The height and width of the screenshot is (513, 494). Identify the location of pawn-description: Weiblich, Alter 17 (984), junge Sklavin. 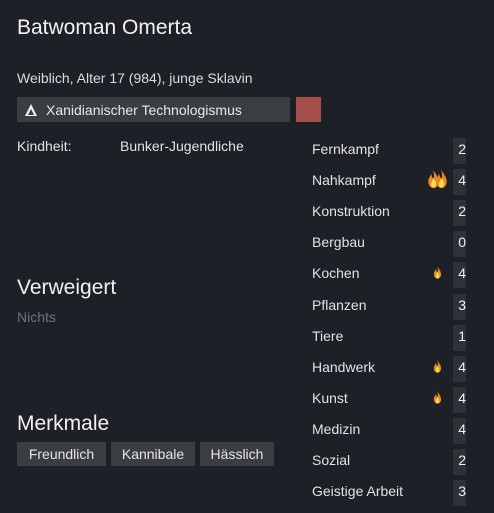
(135, 78).